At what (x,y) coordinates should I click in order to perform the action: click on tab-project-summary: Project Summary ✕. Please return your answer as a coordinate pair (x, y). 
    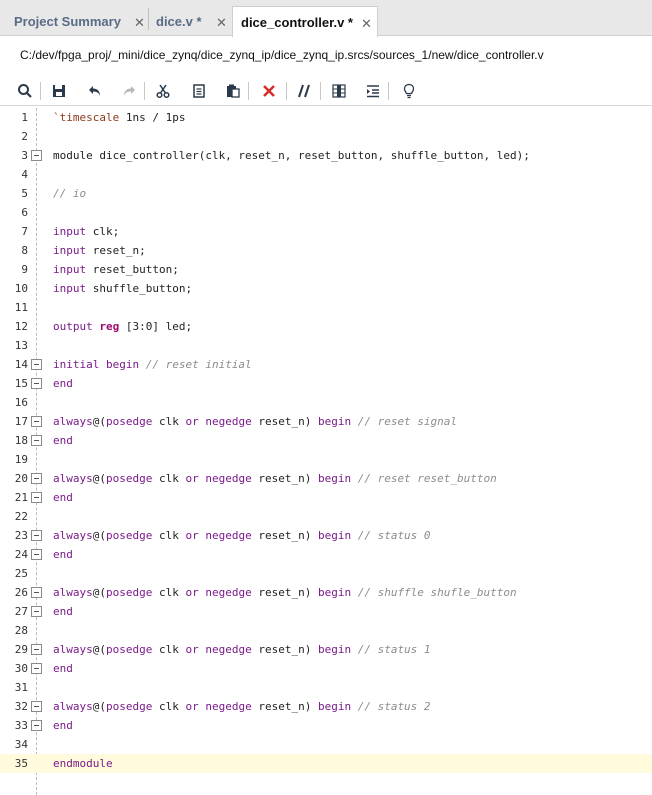
    Looking at the image, I should click on (77, 21).